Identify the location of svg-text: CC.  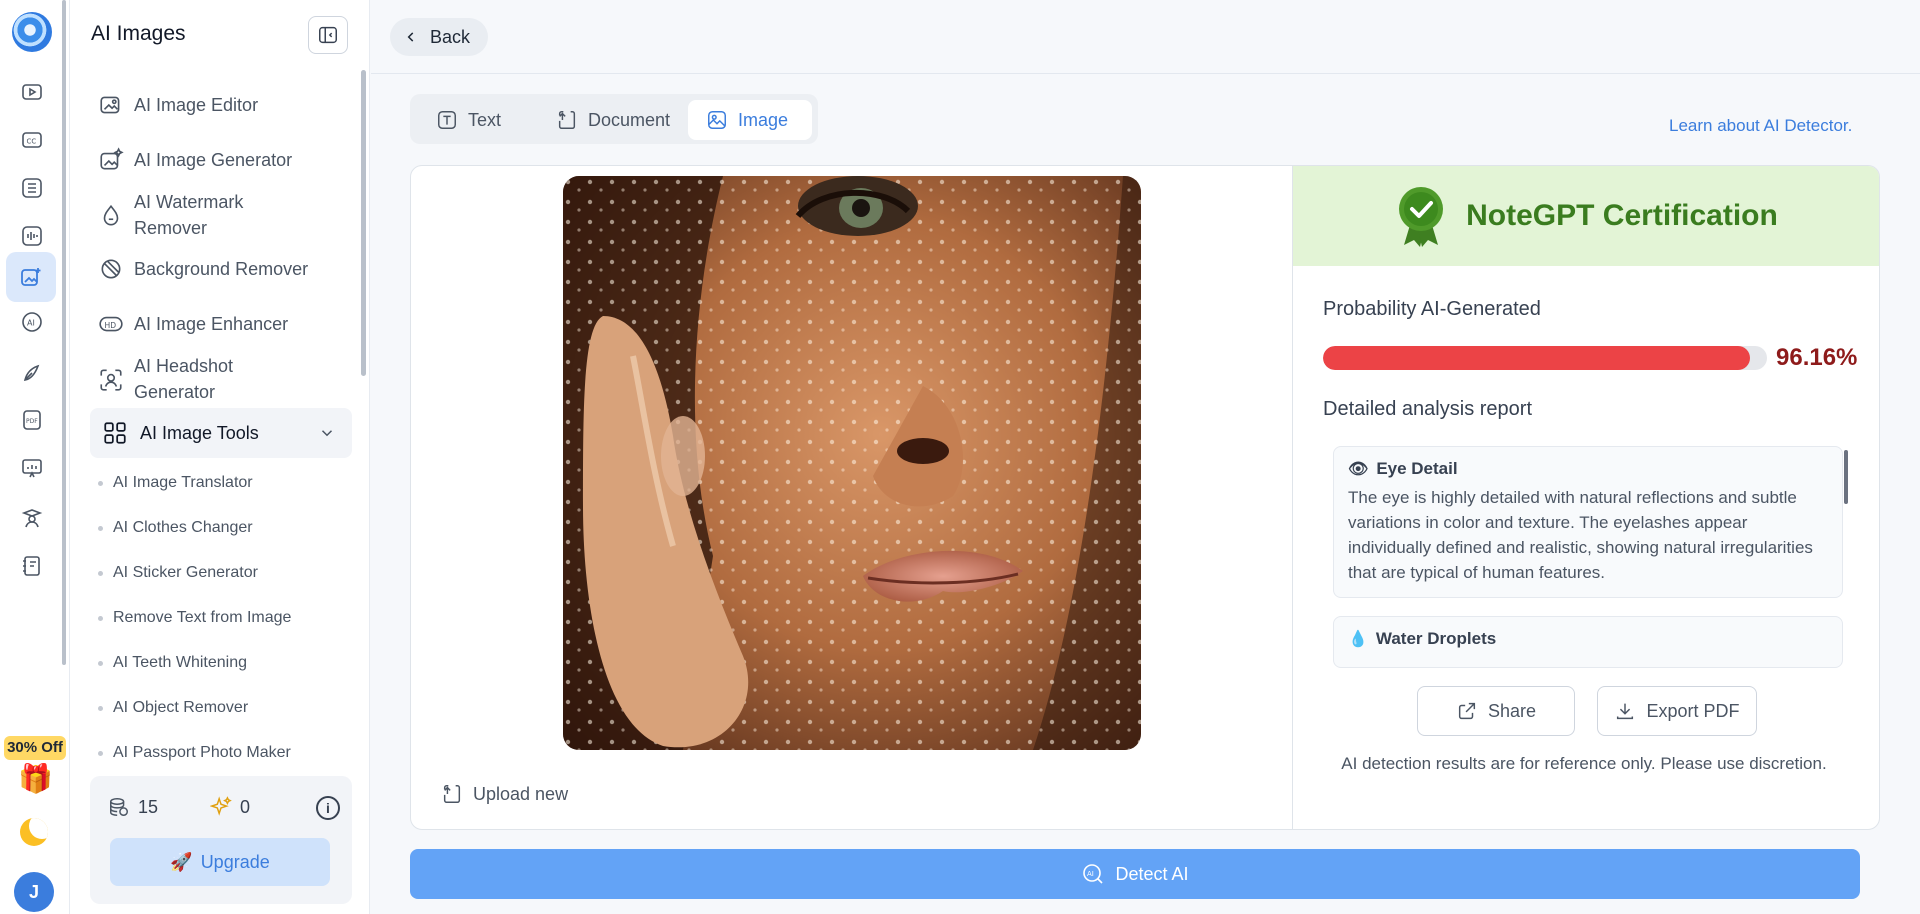
(32, 142).